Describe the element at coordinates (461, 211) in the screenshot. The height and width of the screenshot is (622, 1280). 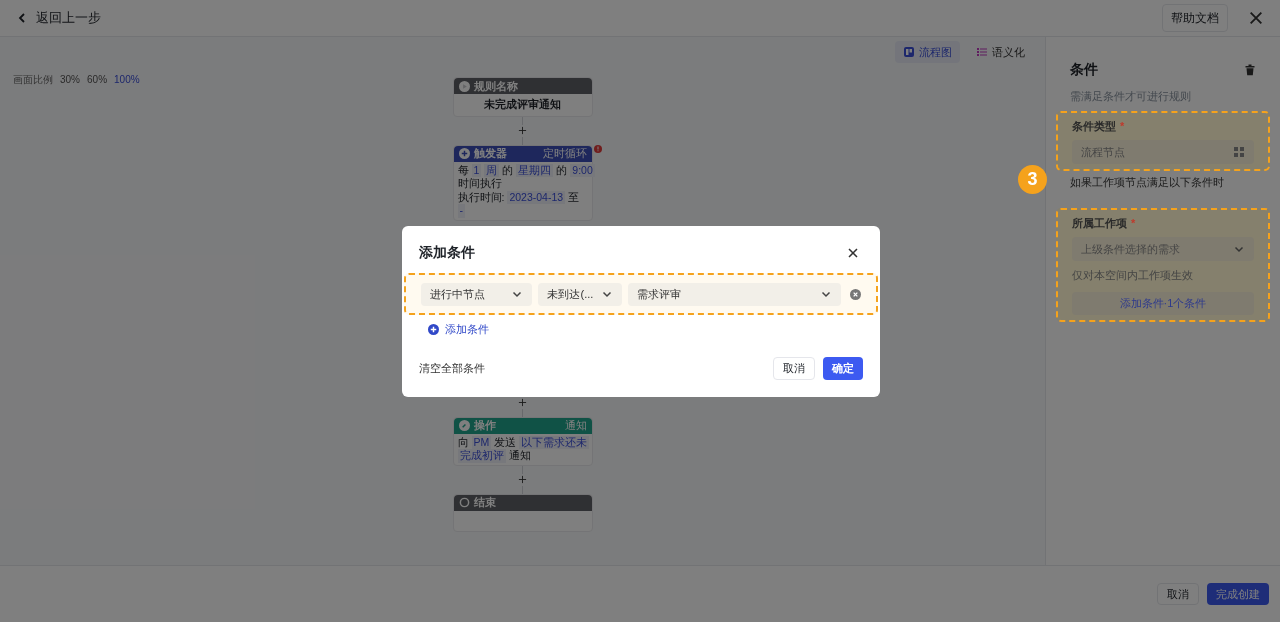
I see `value-token: -` at that location.